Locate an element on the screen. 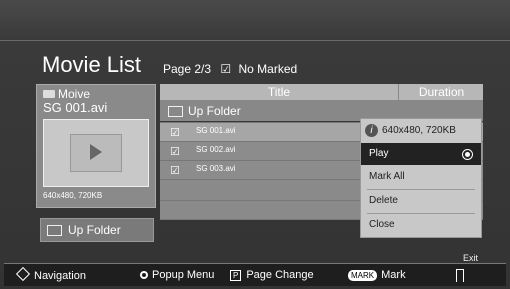 This screenshot has height=289, width=510. exit-key-icon is located at coordinates (460, 275).